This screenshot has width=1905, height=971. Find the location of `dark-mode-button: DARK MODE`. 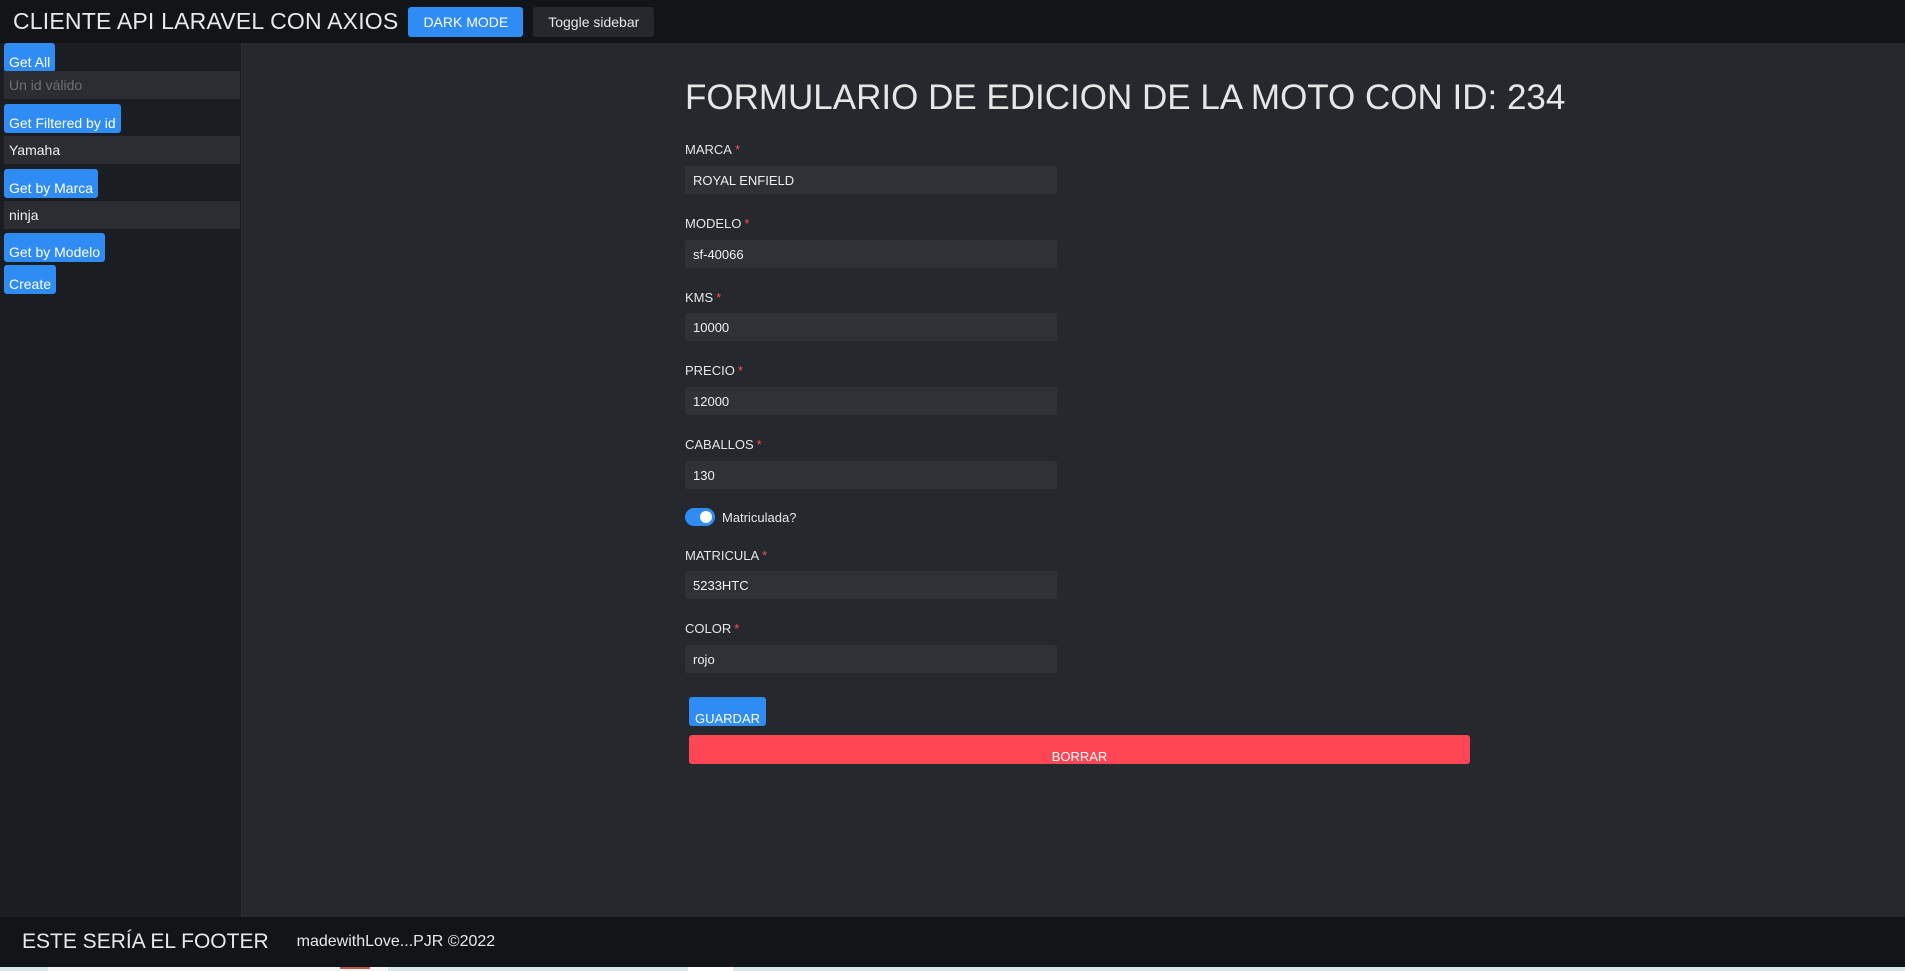

dark-mode-button: DARK MODE is located at coordinates (466, 21).